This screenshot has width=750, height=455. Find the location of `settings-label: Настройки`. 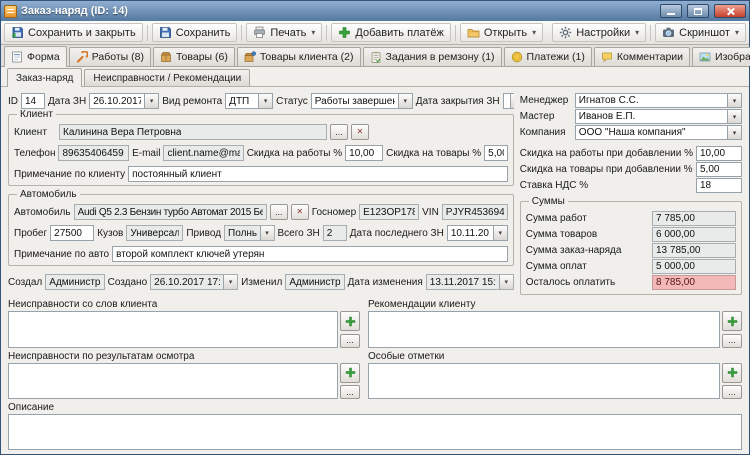

settings-label: Настройки is located at coordinates (603, 32).